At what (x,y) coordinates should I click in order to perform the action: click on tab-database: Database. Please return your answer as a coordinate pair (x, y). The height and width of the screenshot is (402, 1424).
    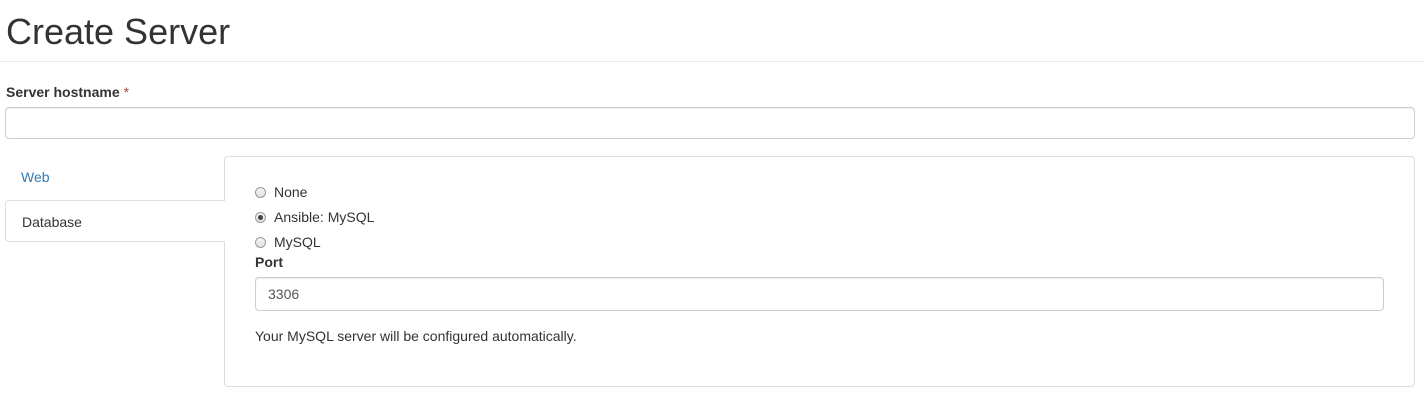
    Looking at the image, I should click on (115, 221).